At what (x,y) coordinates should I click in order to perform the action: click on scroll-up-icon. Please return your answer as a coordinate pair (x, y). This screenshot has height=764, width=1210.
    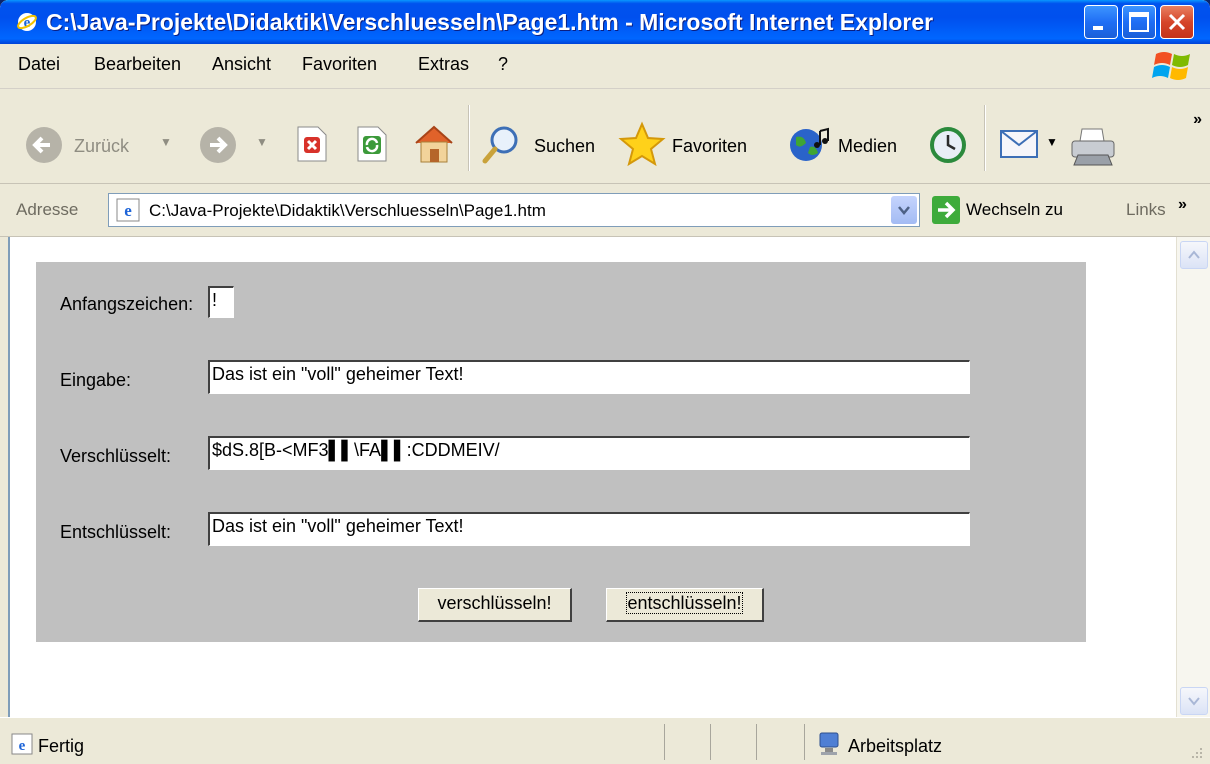
    Looking at the image, I should click on (1194, 254).